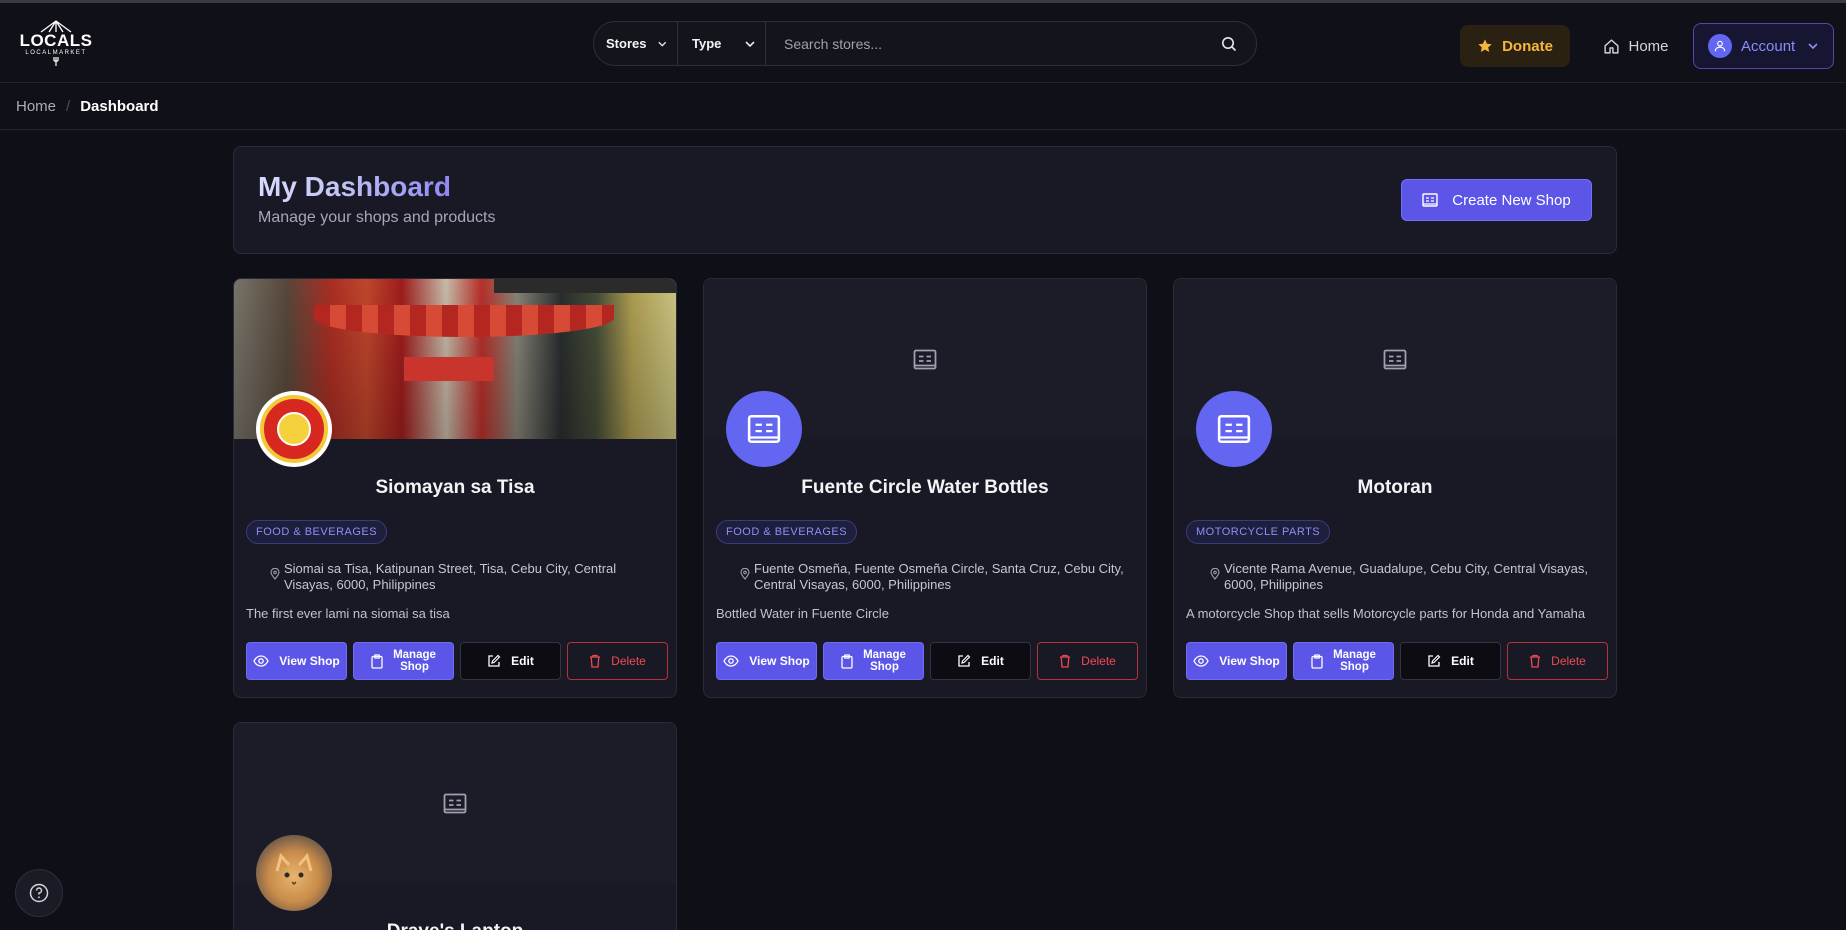 Image resolution: width=1846 pixels, height=930 pixels. I want to click on logo-subtext: LOCALMARKET, so click(56, 53).